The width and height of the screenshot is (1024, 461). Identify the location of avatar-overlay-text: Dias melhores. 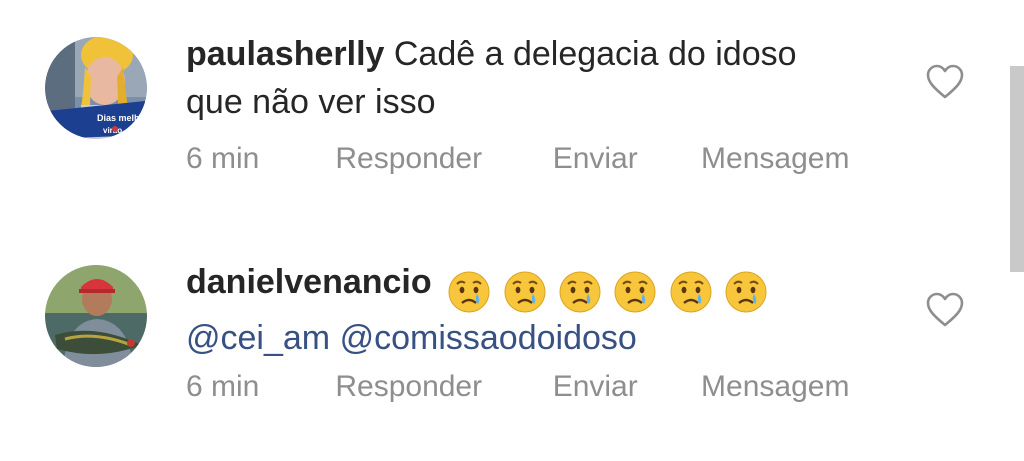
(122, 118).